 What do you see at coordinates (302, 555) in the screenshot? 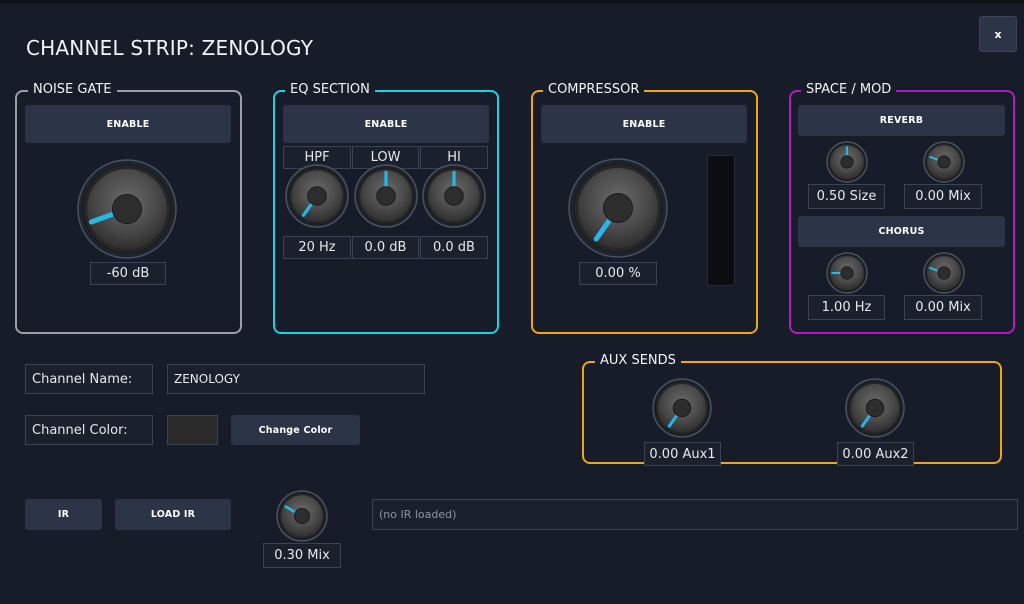
I see `ir-mix-value: 0.30 Mix` at bounding box center [302, 555].